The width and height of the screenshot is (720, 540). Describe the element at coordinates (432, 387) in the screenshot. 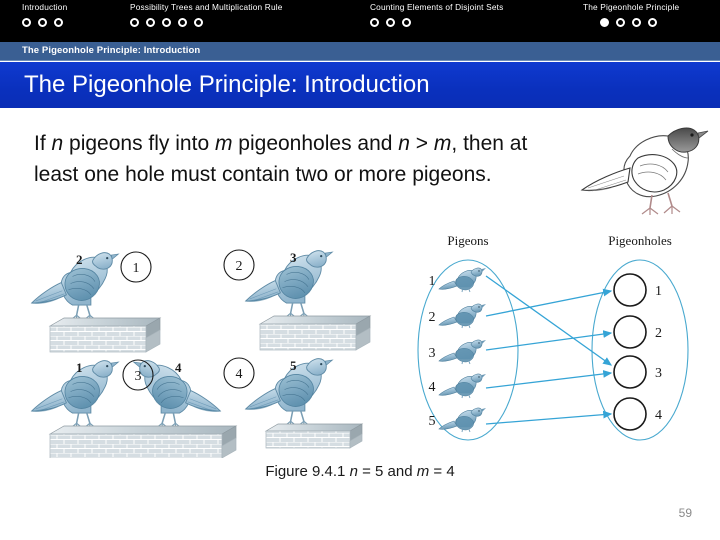

I see `pigeon-element-label: 4` at that location.